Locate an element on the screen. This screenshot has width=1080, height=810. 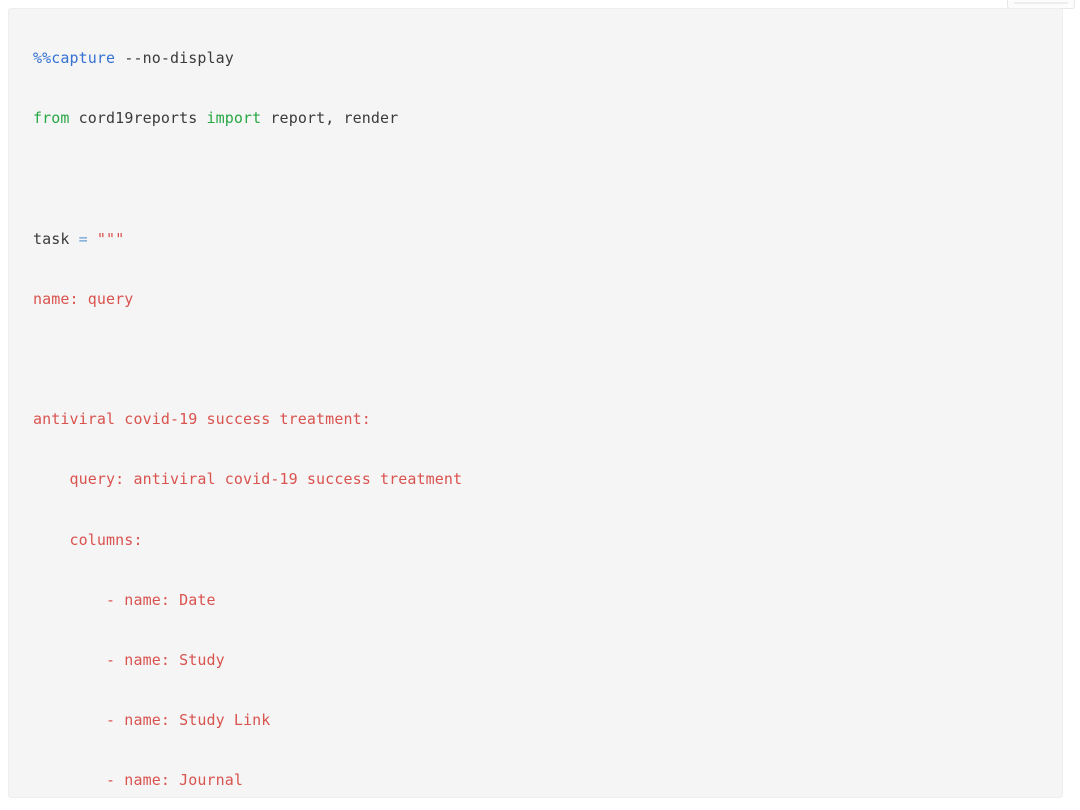
token-cell-magic: %%capture is located at coordinates (74, 58).